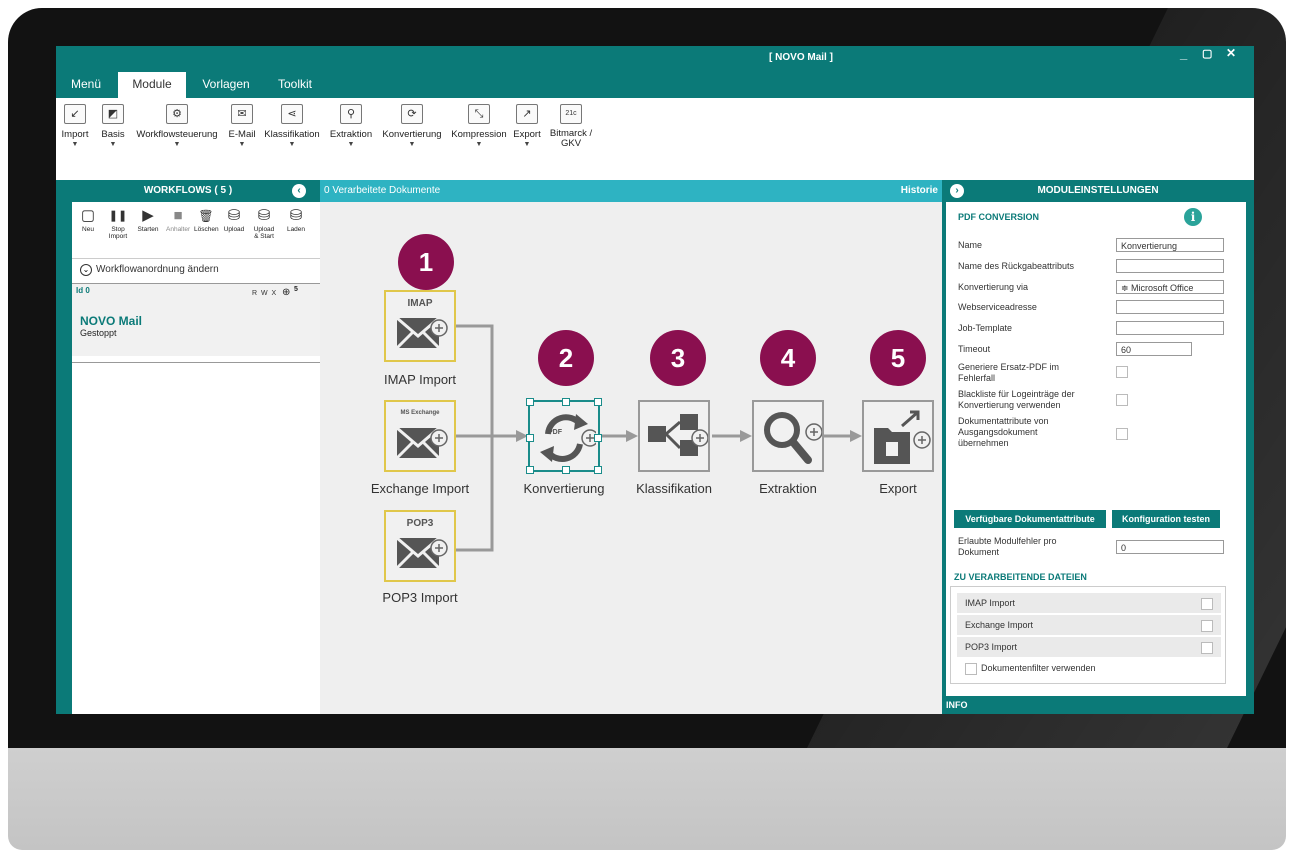 The height and width of the screenshot is (857, 1289). I want to click on conversion-via-select: ≑ Microsoft Office, so click(1170, 287).